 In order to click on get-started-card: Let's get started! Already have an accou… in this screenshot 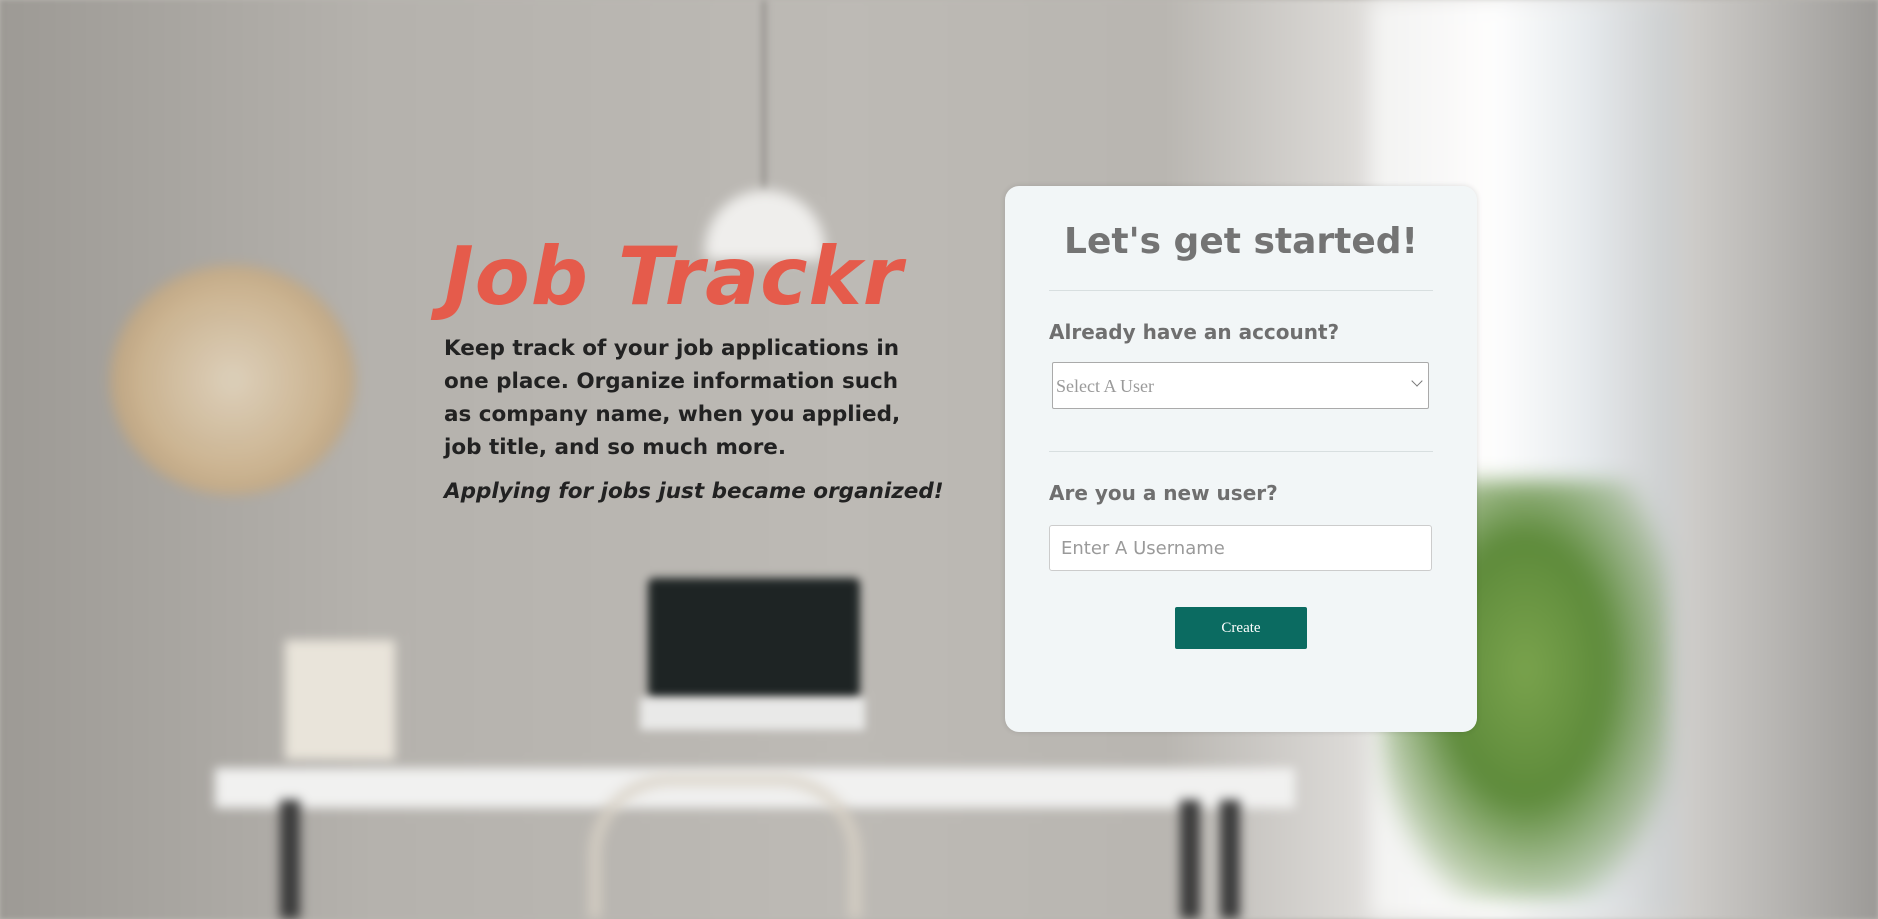, I will do `click(1241, 459)`.